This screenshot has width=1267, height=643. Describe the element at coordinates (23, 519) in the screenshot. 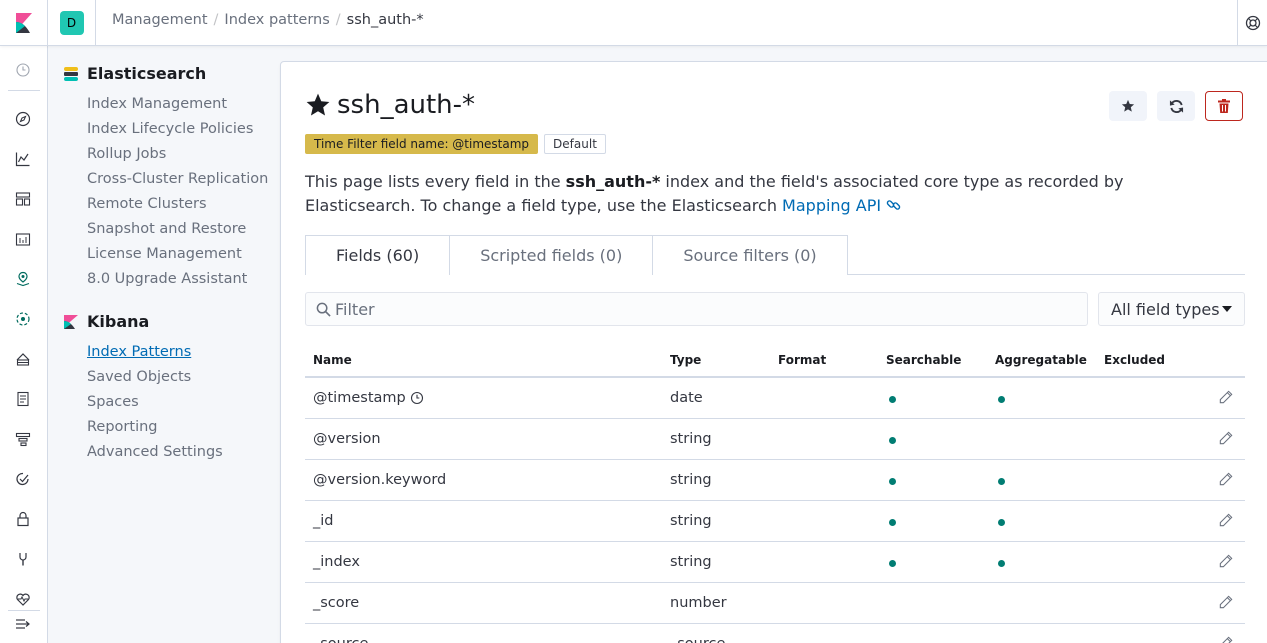

I see `siem-lock-icon` at that location.